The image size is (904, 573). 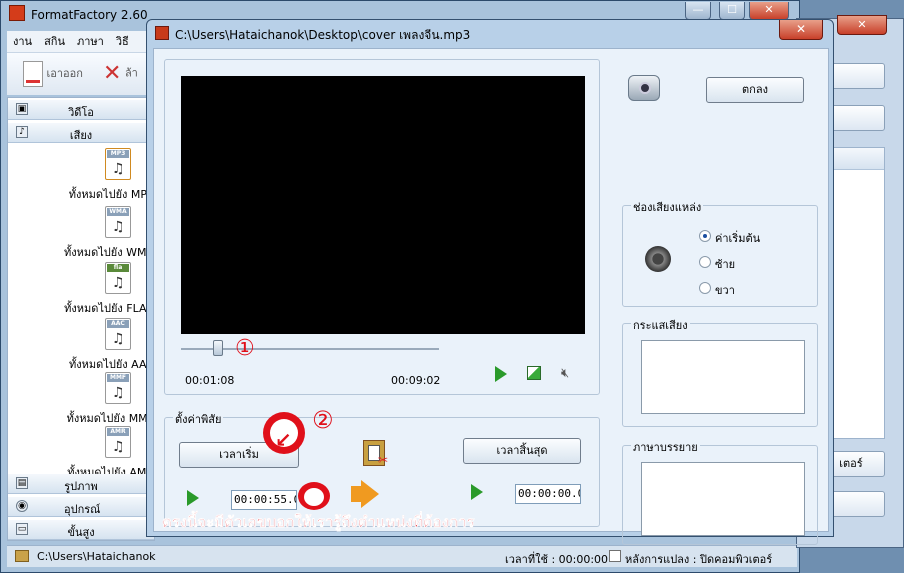 I want to click on channel-right-label: ขวา, so click(x=725, y=290).